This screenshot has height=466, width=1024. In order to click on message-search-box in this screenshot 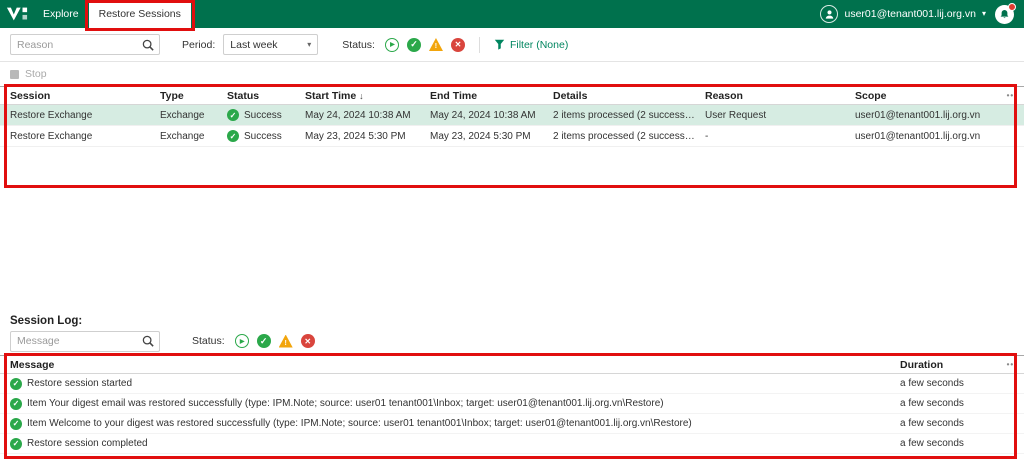, I will do `click(85, 341)`.